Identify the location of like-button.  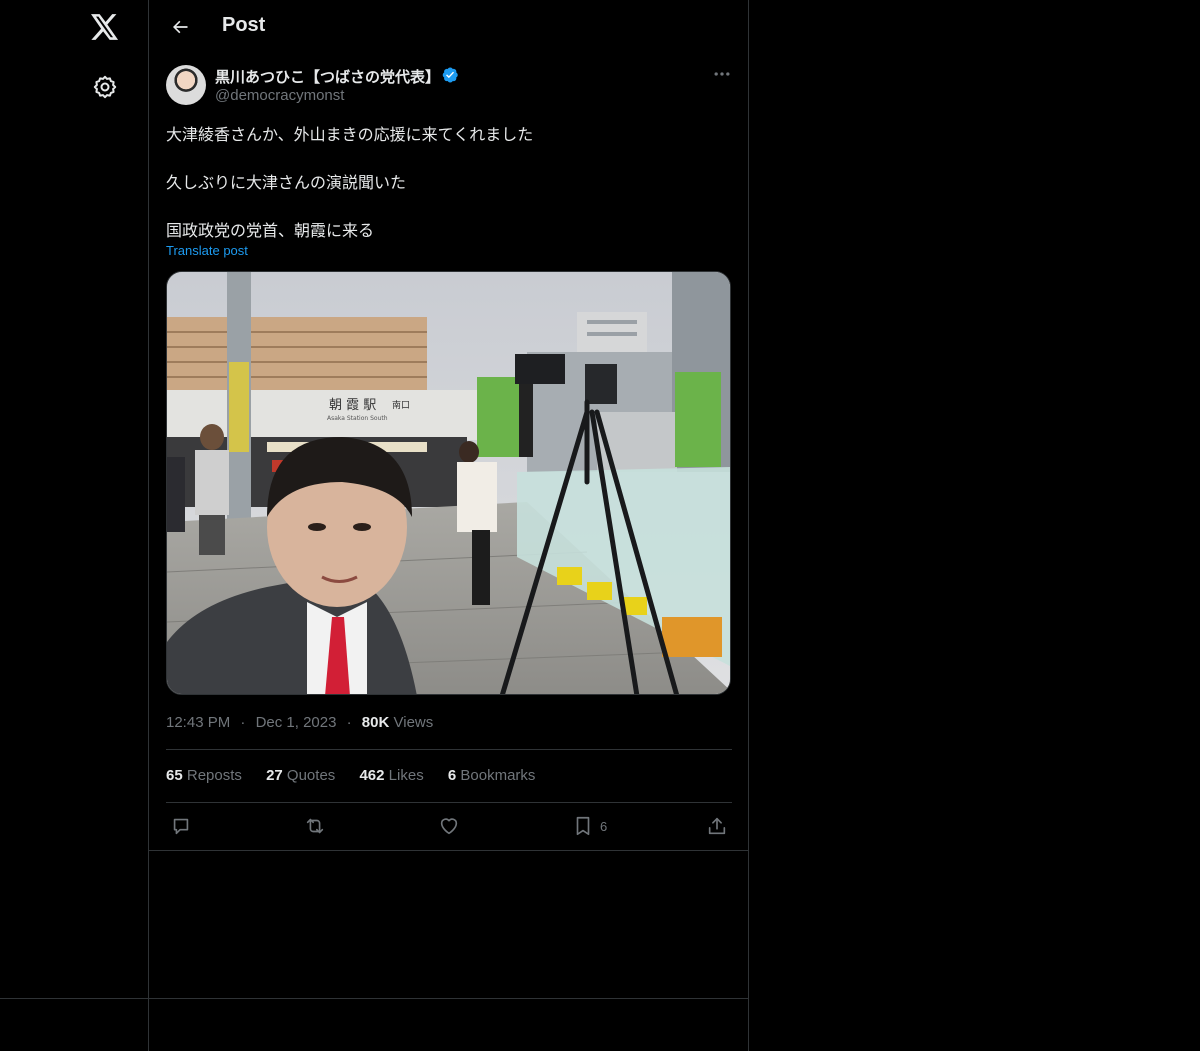
(449, 826).